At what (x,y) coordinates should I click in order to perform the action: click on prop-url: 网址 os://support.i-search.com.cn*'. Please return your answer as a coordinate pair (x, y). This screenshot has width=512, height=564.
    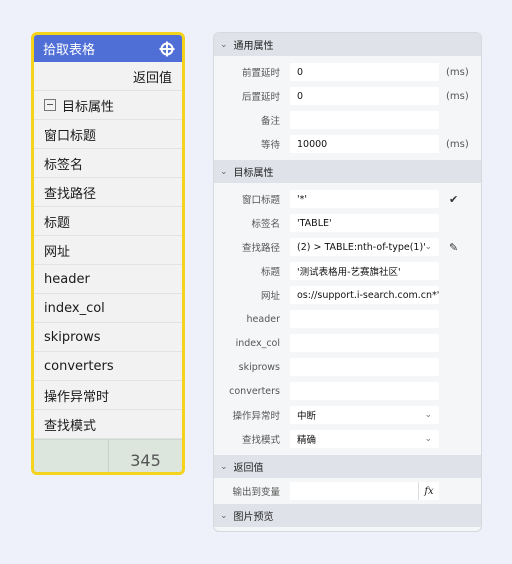
    Looking at the image, I should click on (347, 295).